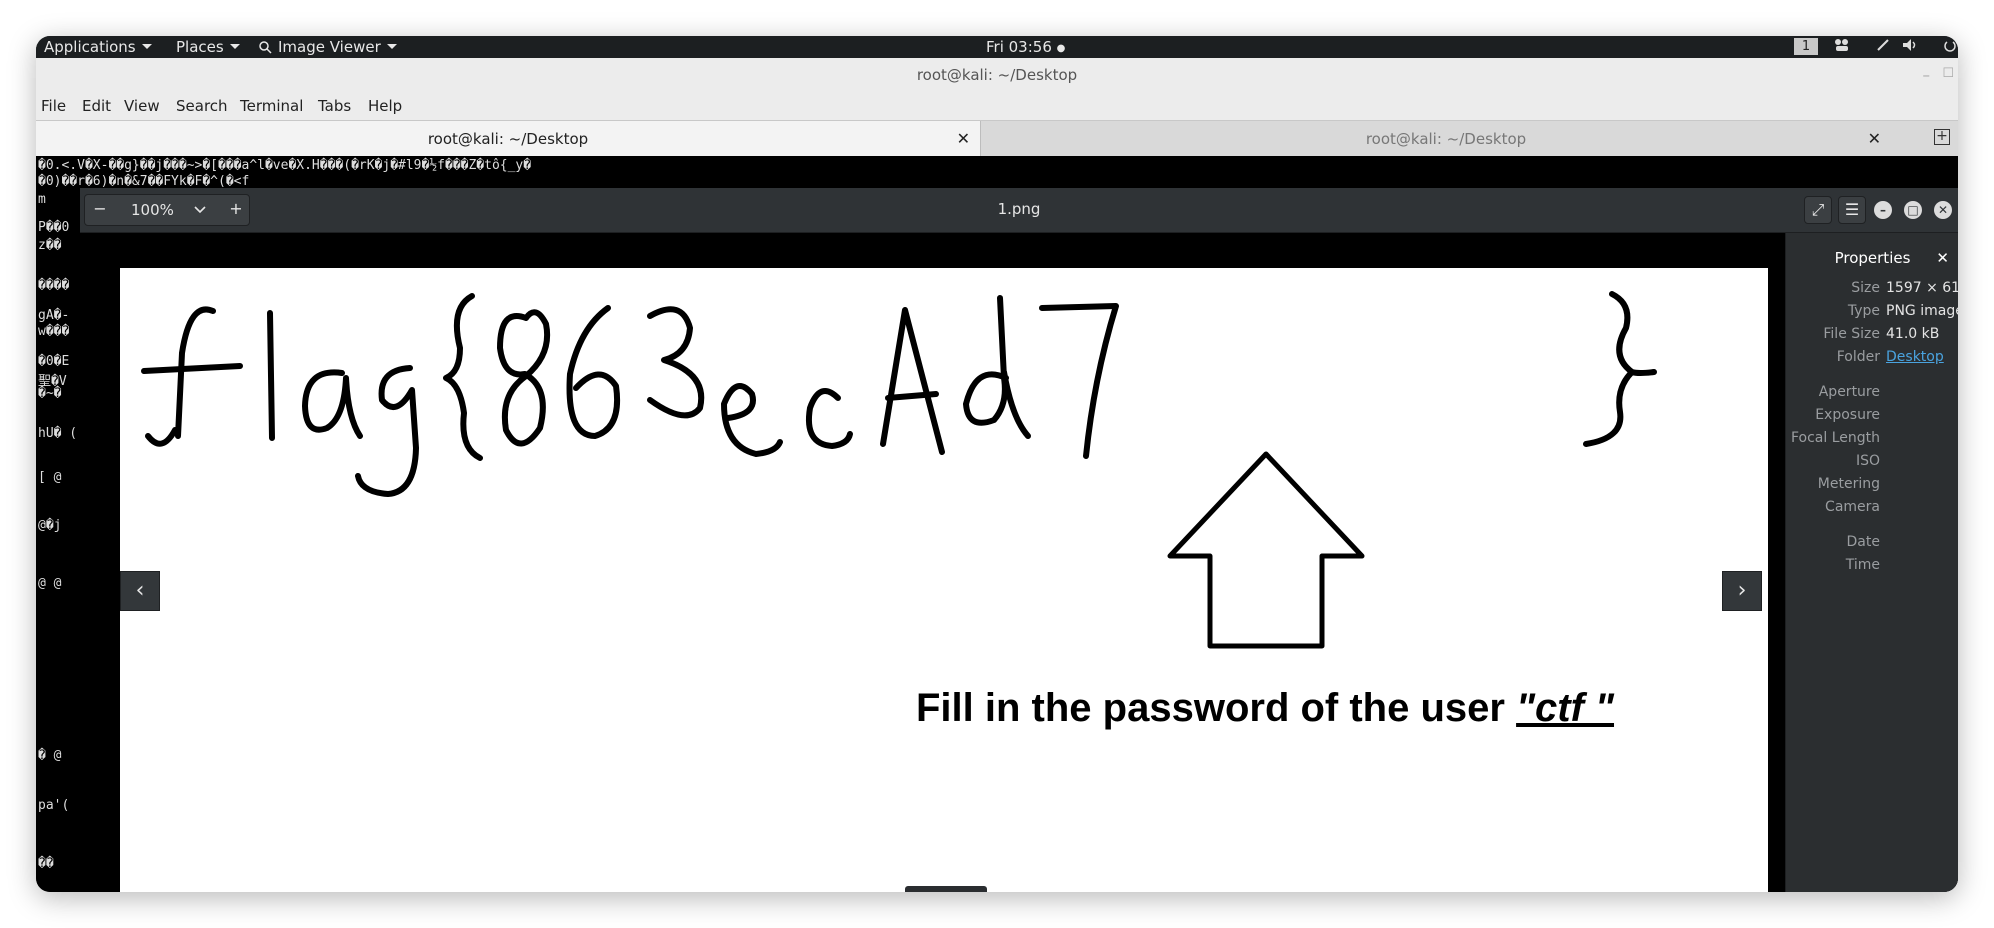  I want to click on volume-icon, so click(1911, 47).